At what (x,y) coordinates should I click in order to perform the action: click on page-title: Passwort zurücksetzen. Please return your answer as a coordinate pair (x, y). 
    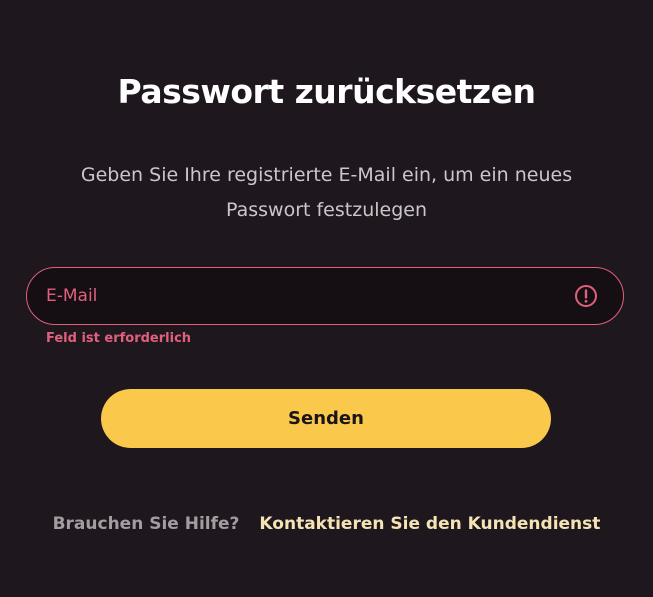
    Looking at the image, I should click on (326, 91).